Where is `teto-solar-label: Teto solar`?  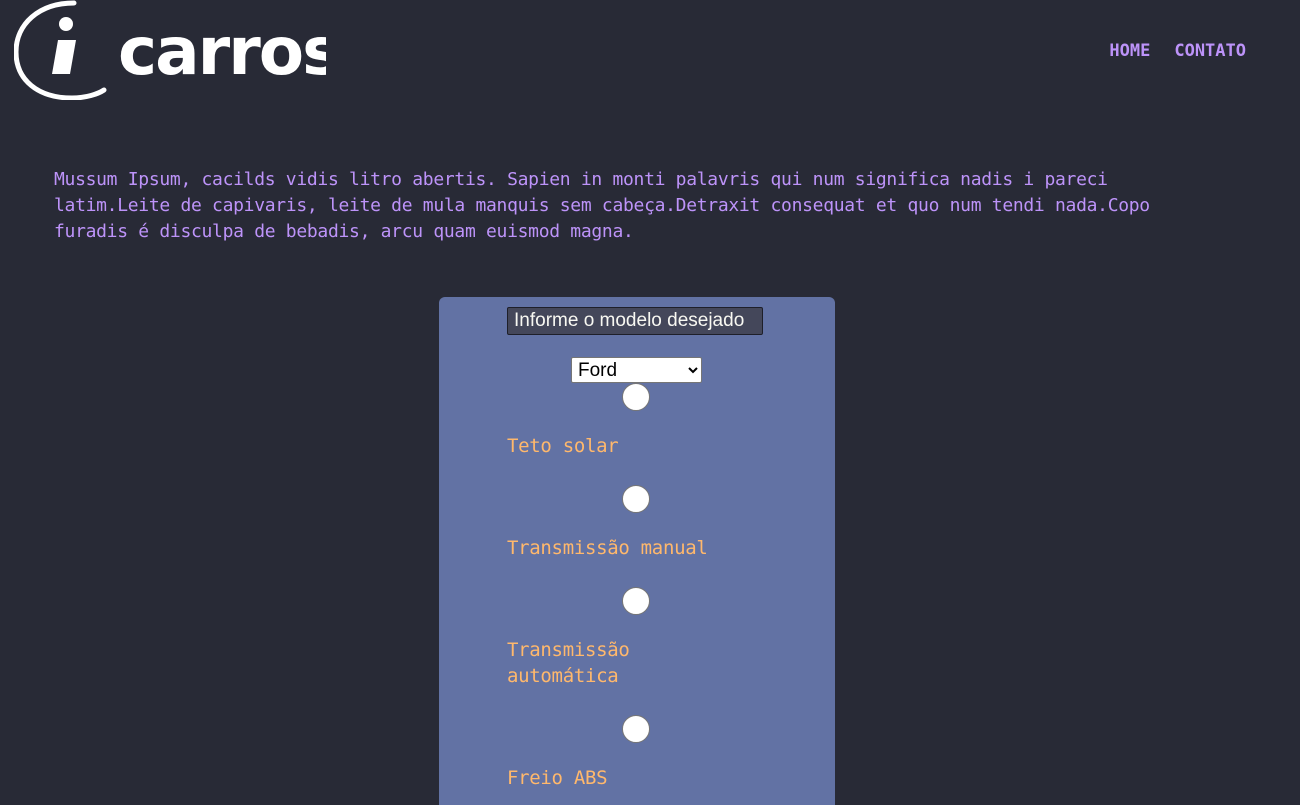
teto-solar-label: Teto solar is located at coordinates (563, 446).